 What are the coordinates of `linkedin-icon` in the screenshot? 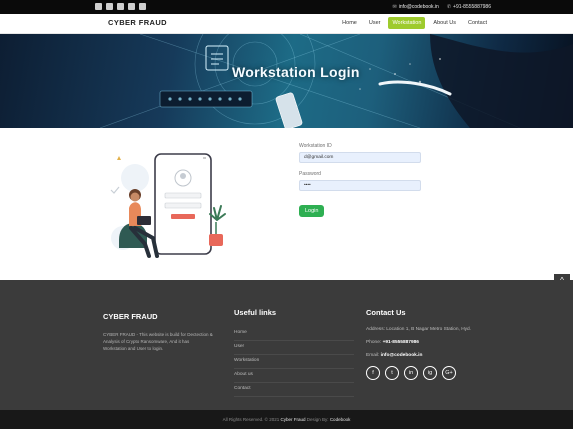 It's located at (120, 6).